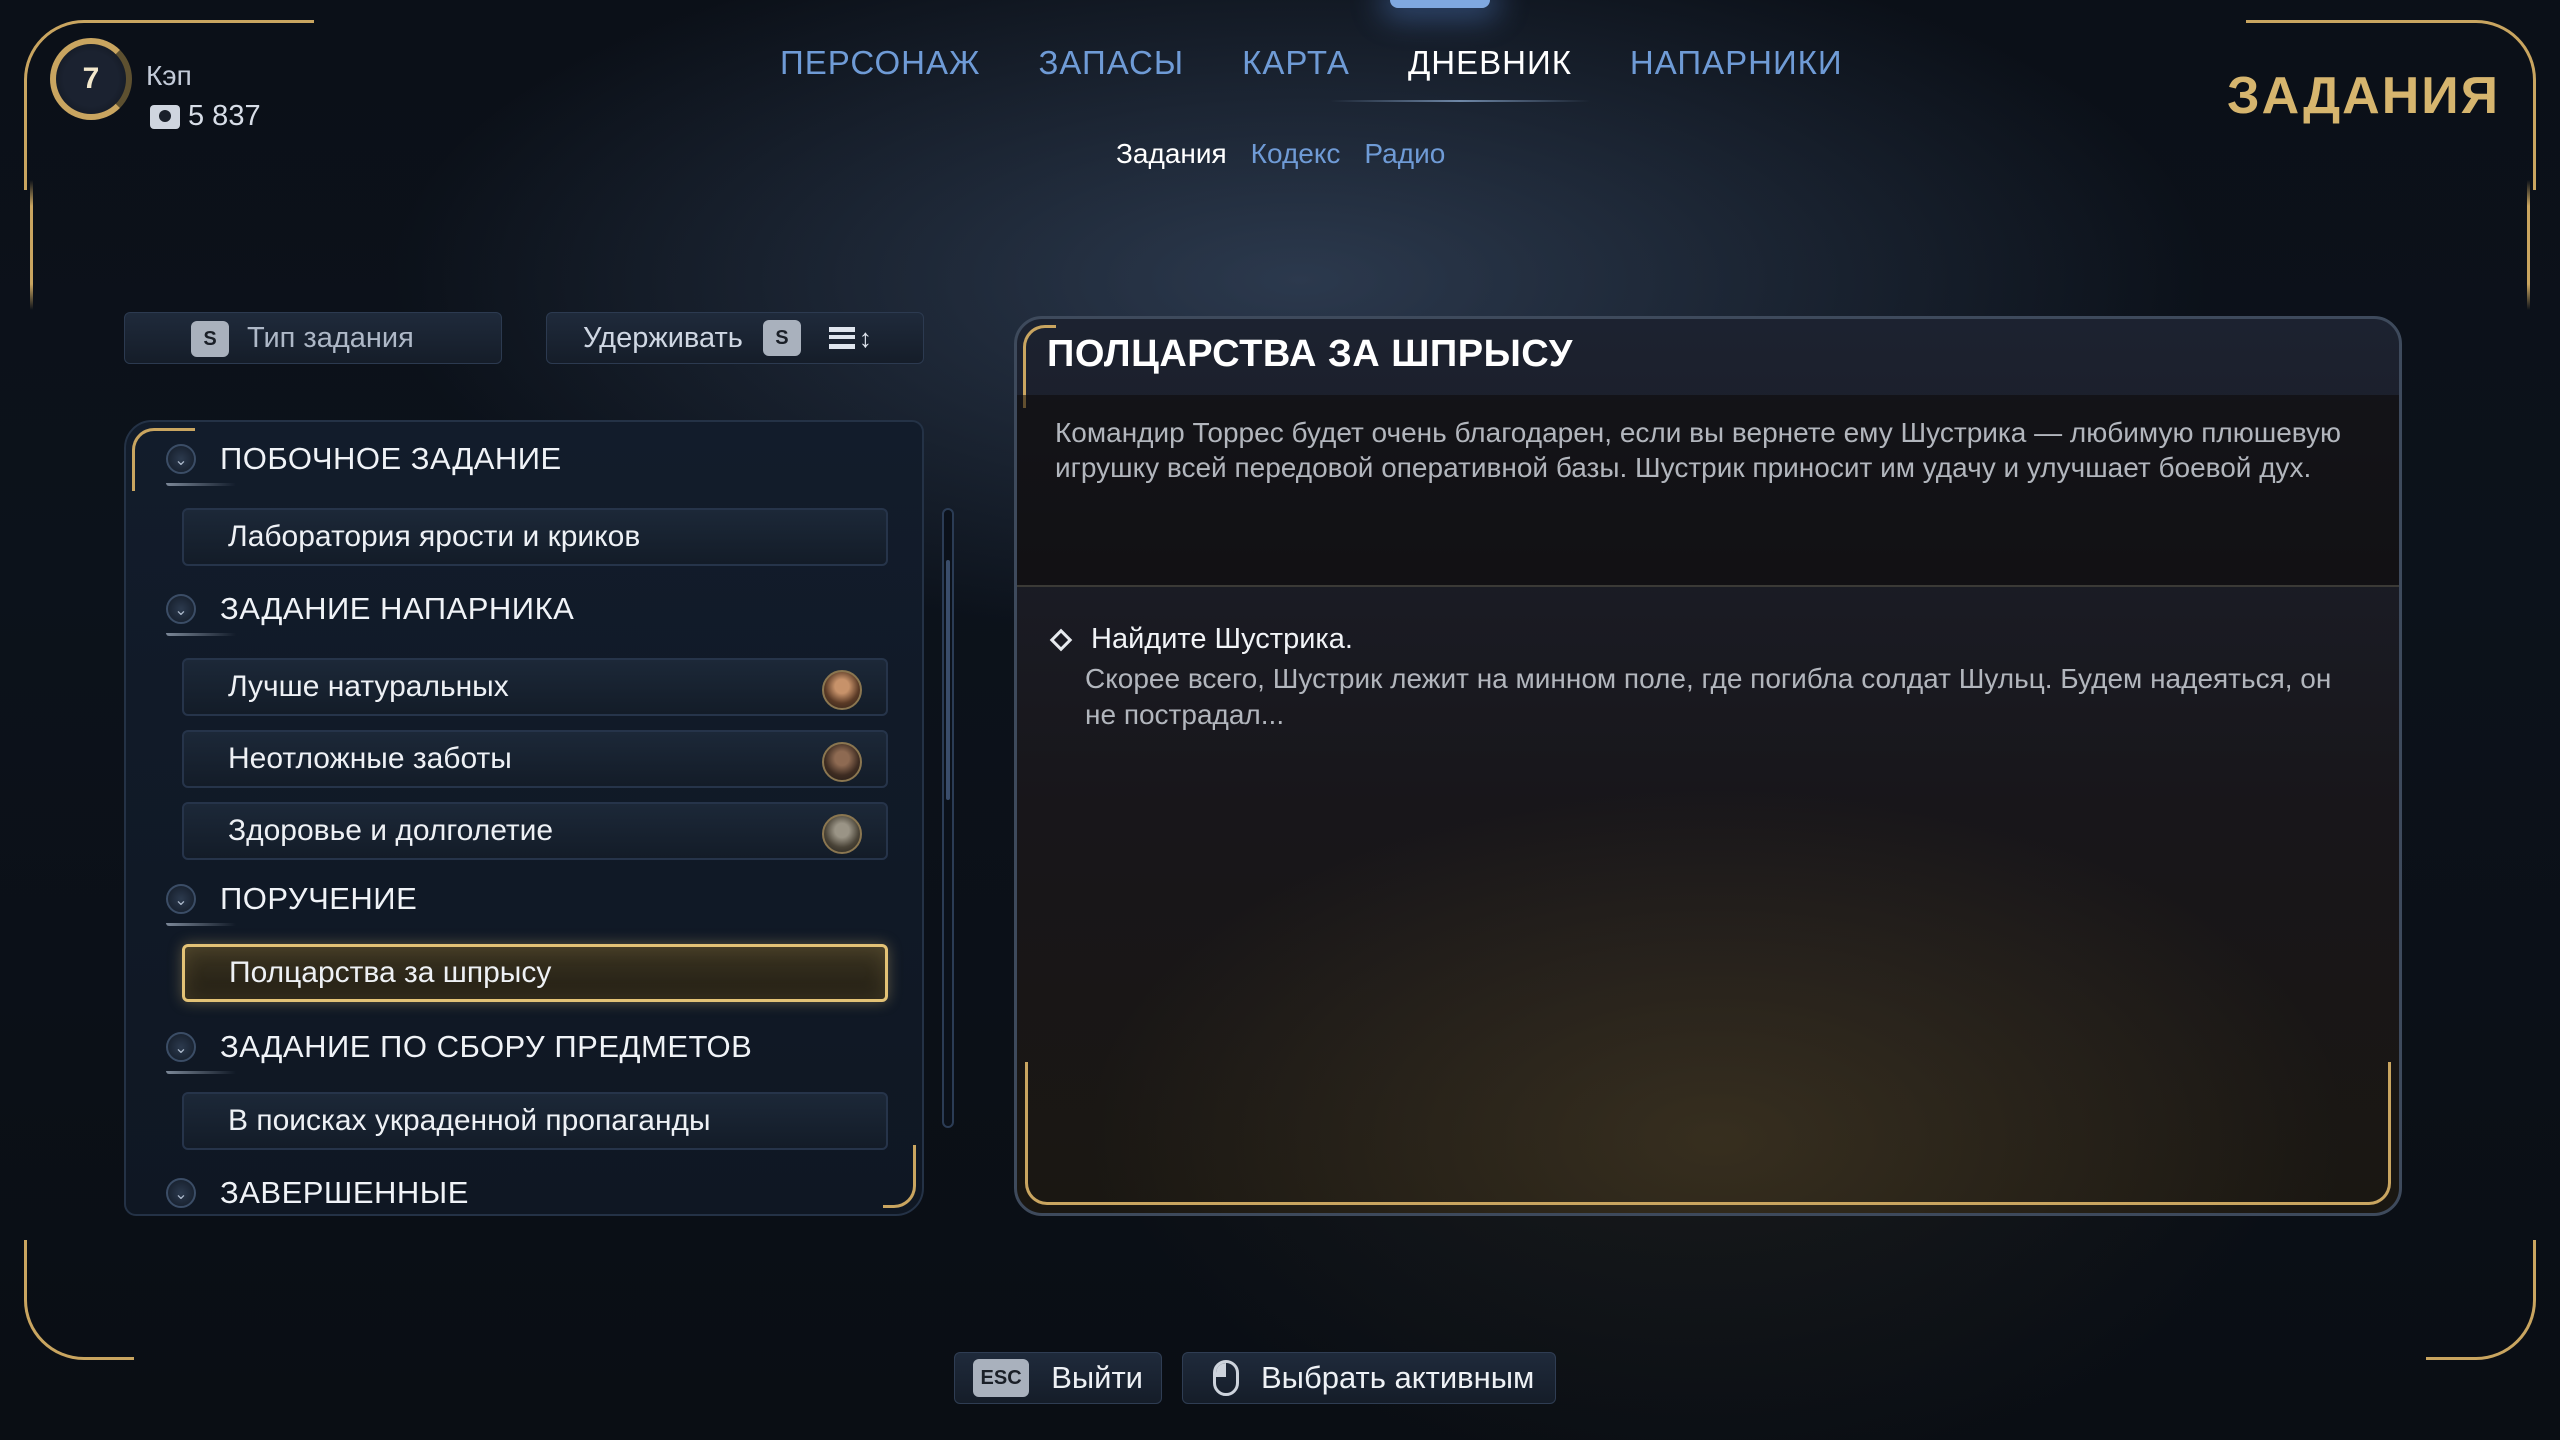  Describe the element at coordinates (486, 1046) in the screenshot. I see `category-label: ЗАДАНИЕ ПО СБОРУ ПРЕДМЕТОВ` at that location.